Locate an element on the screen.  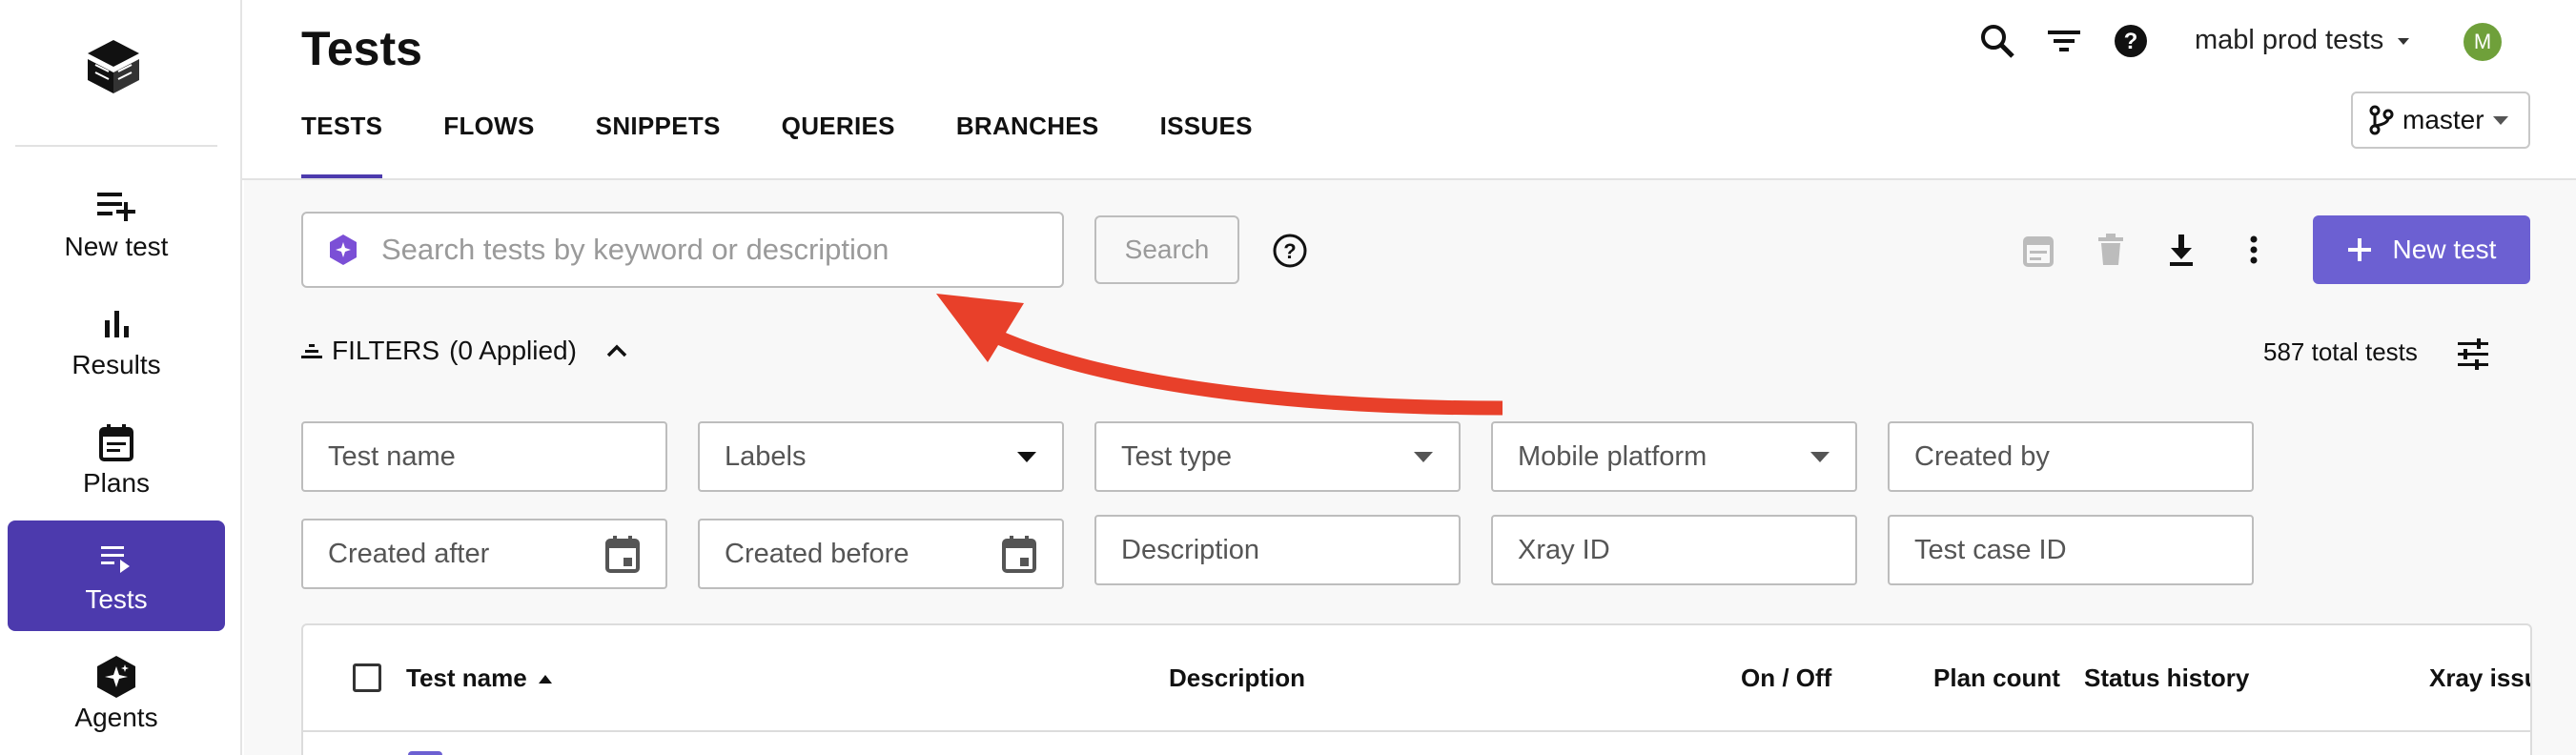
tab-flows: FLOWS is located at coordinates (489, 137).